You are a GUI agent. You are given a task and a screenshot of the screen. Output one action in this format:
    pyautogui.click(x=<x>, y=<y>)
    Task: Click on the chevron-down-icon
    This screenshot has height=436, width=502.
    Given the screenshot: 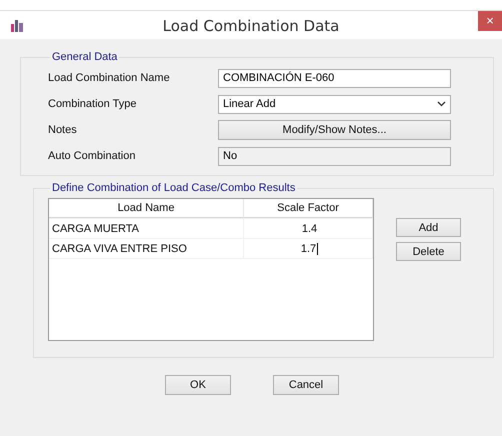 What is the action you would take?
    pyautogui.click(x=441, y=104)
    